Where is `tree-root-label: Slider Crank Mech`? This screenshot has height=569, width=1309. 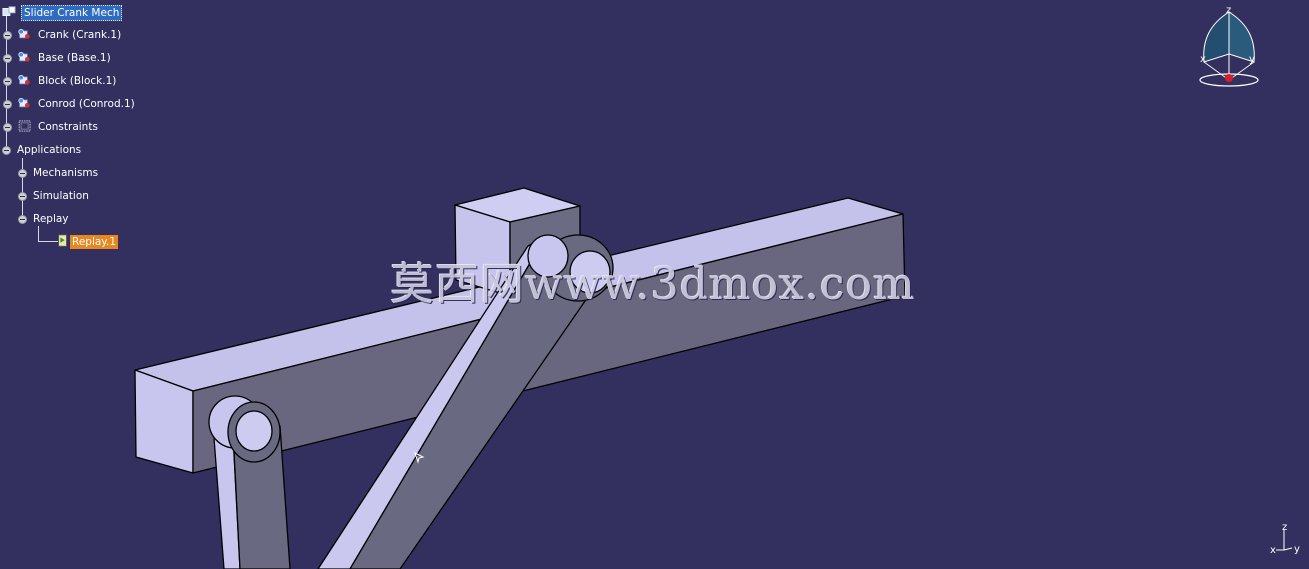
tree-root-label: Slider Crank Mech is located at coordinates (72, 13).